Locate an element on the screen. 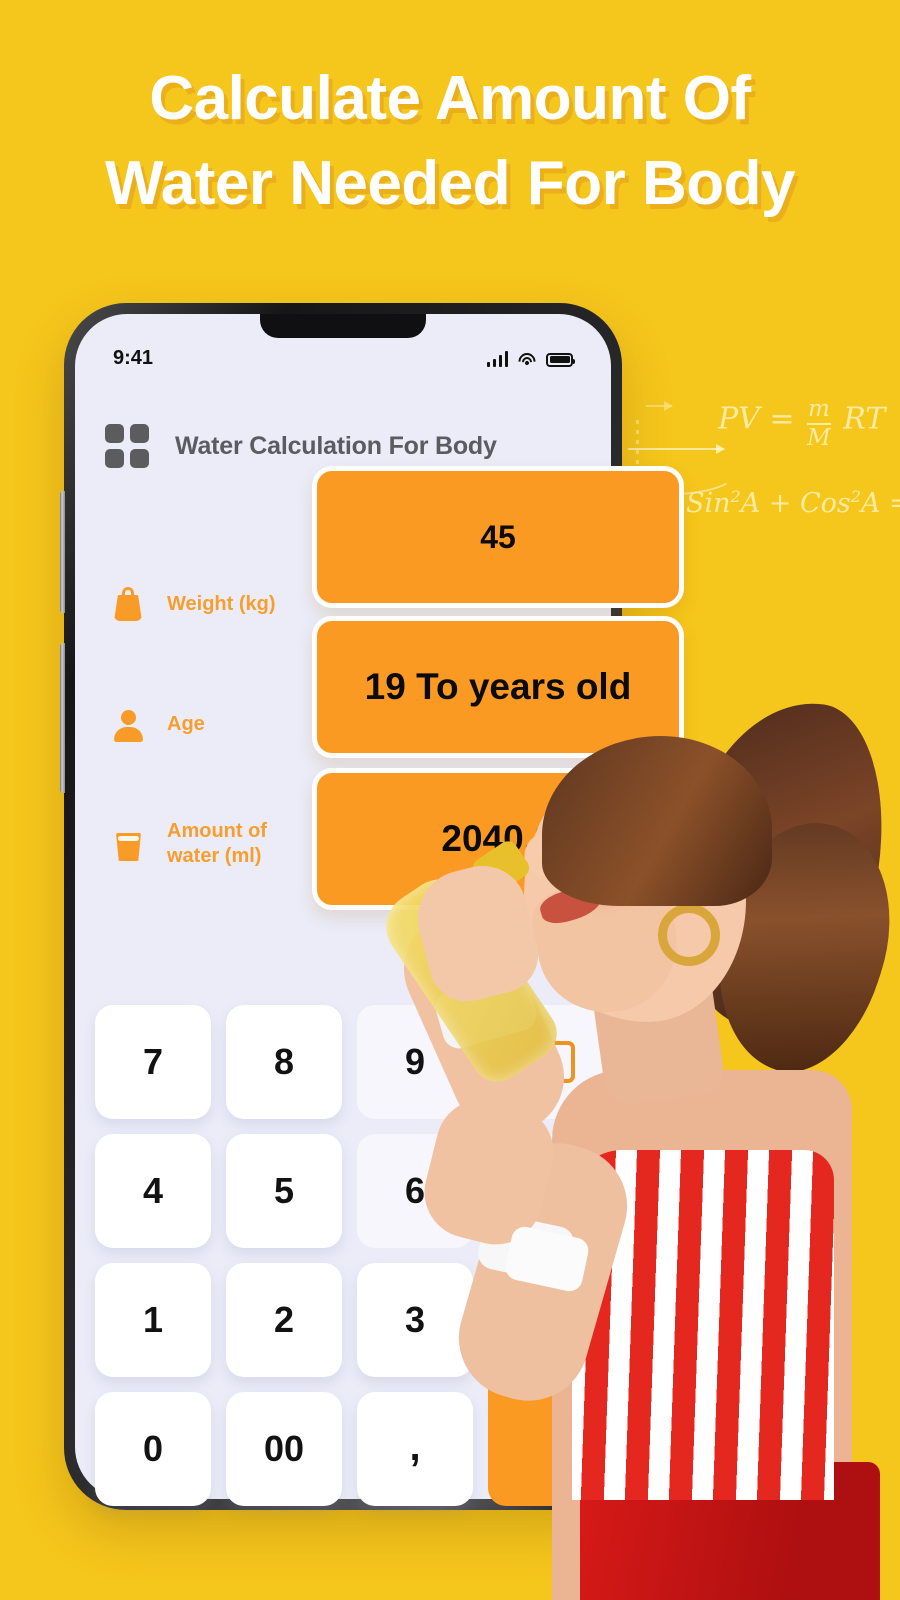 The height and width of the screenshot is (1600, 900). key-4-label: 4 is located at coordinates (153, 1190).